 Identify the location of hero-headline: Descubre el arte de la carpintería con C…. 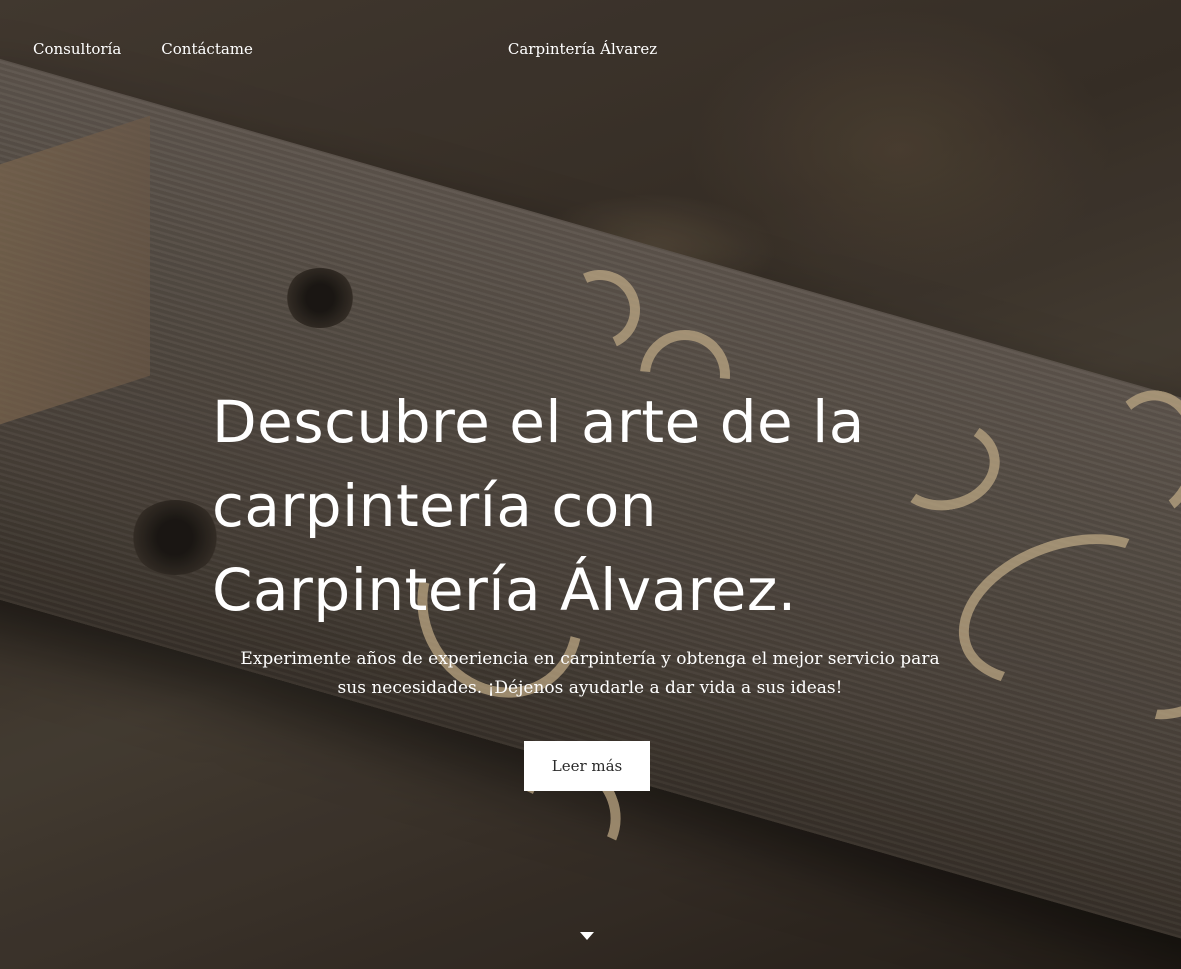
(538, 506).